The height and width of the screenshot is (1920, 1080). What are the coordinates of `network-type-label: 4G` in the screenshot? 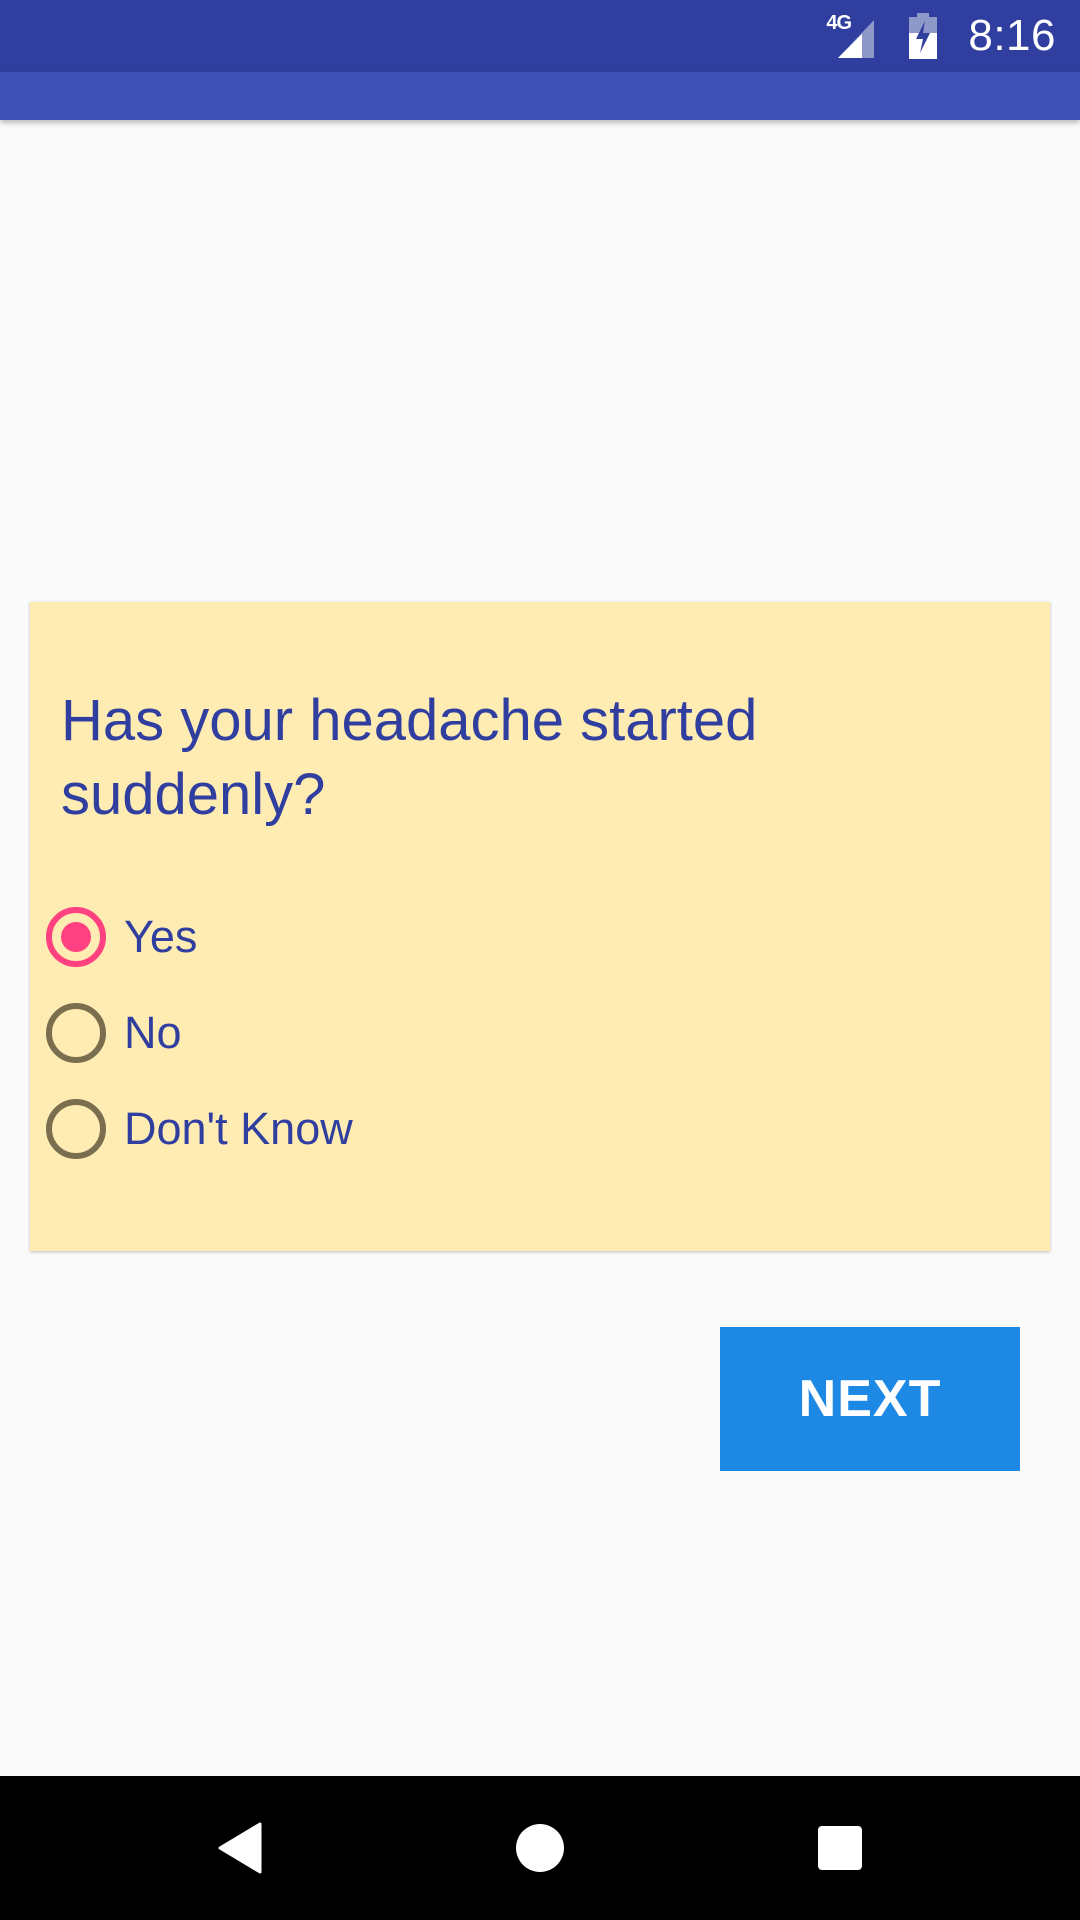 It's located at (839, 23).